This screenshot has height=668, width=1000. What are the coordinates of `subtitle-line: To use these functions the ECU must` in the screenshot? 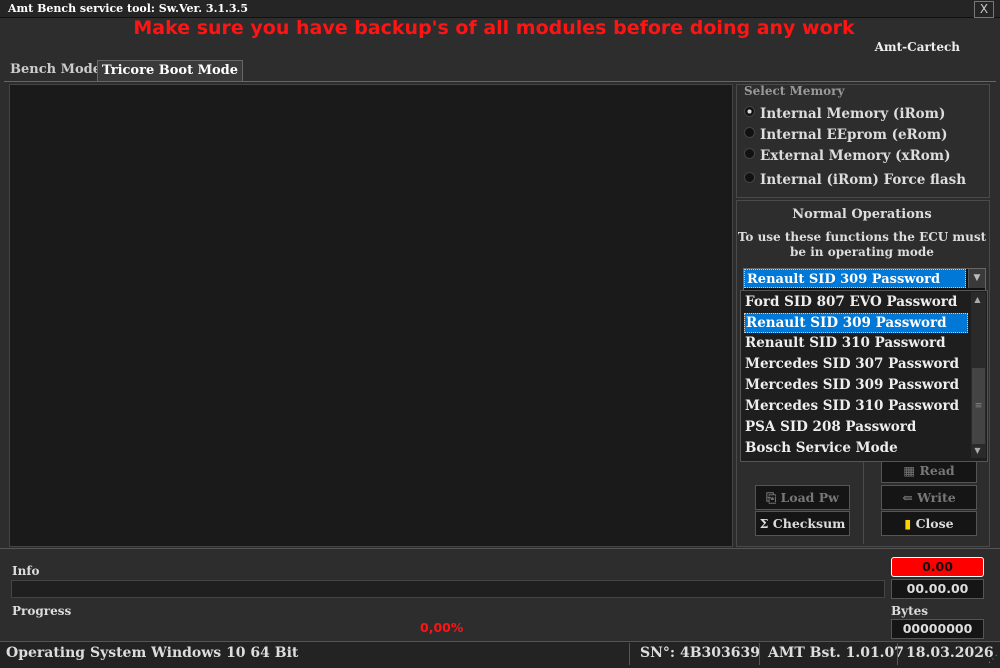 It's located at (862, 237).